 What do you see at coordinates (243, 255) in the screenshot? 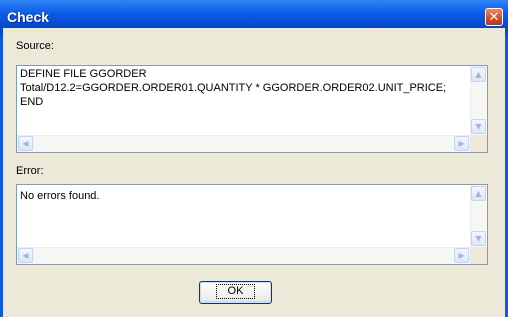
I see `error-horizontal-scrollbar: ◀ ▶` at bounding box center [243, 255].